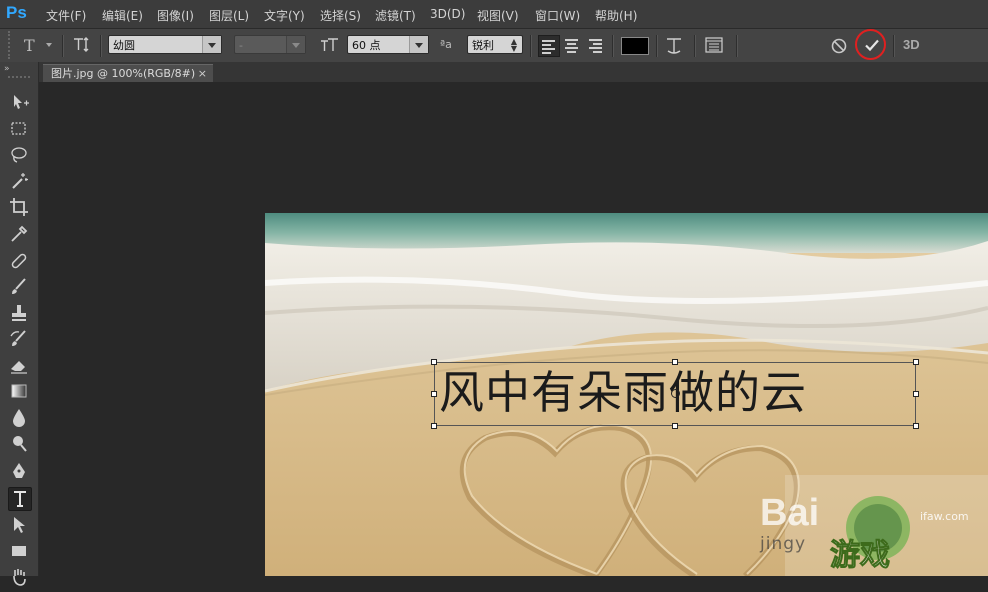 Image resolution: width=988 pixels, height=592 pixels. What do you see at coordinates (229, 15) in the screenshot?
I see `menu-layer: 图层(L)` at bounding box center [229, 15].